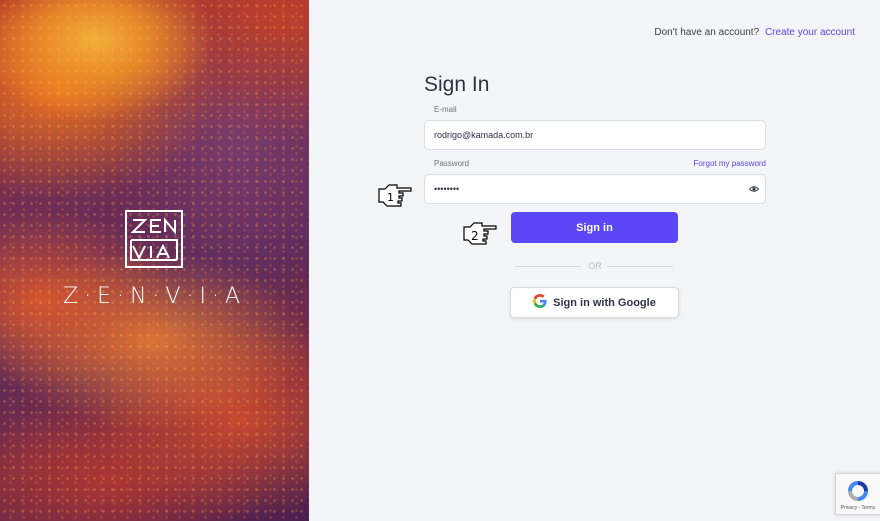 The height and width of the screenshot is (521, 880). What do you see at coordinates (484, 135) in the screenshot?
I see `email-value: rodrigo@kamada.com.br` at bounding box center [484, 135].